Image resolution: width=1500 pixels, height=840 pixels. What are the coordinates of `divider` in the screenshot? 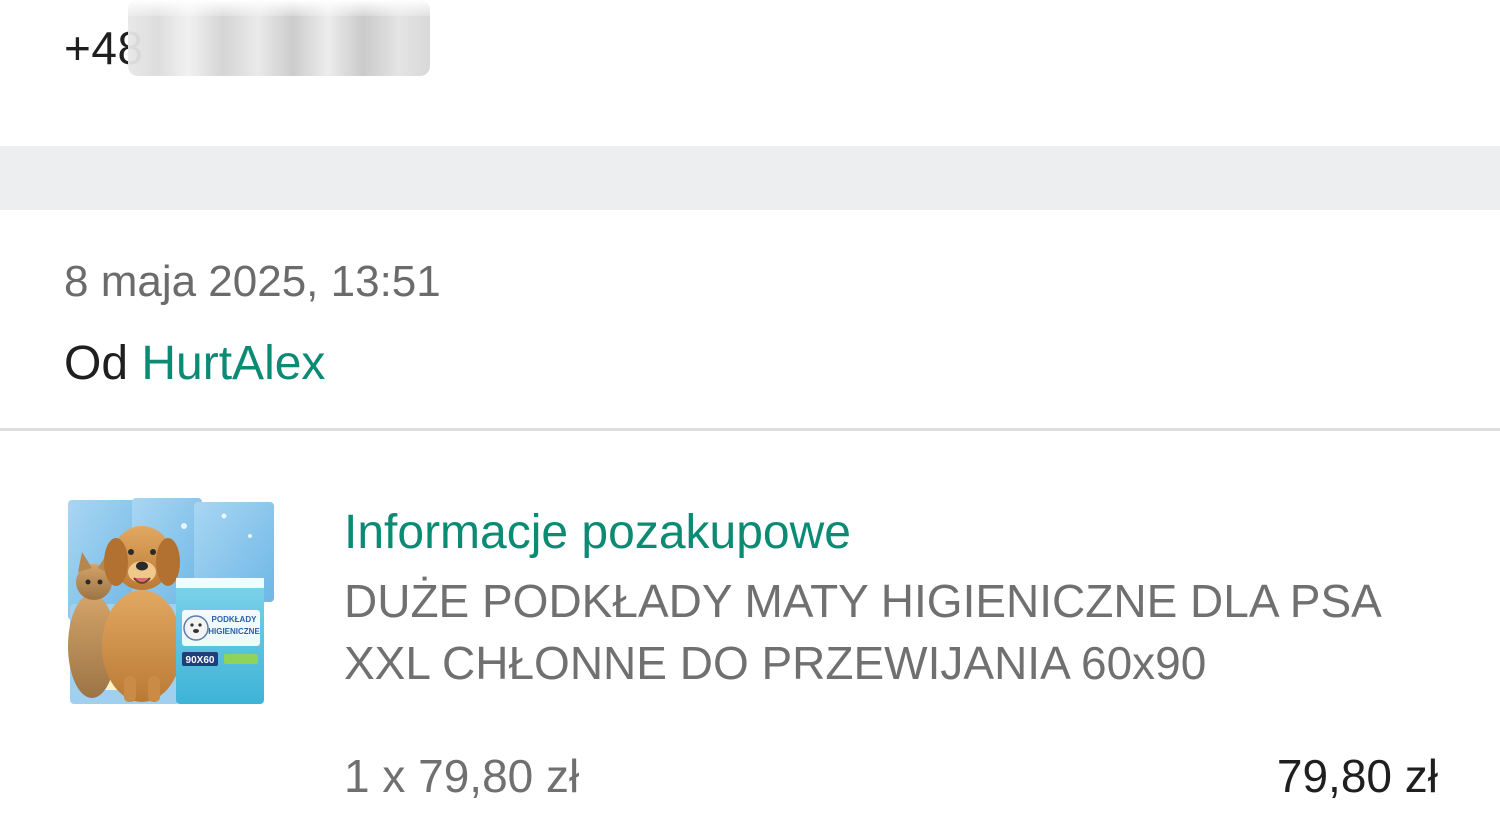 It's located at (750, 429).